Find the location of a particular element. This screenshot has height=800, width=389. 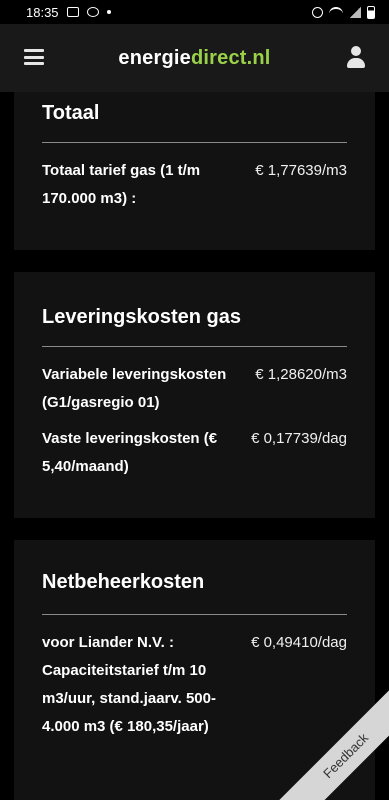

status-left: 18:35 is located at coordinates (68, 12).